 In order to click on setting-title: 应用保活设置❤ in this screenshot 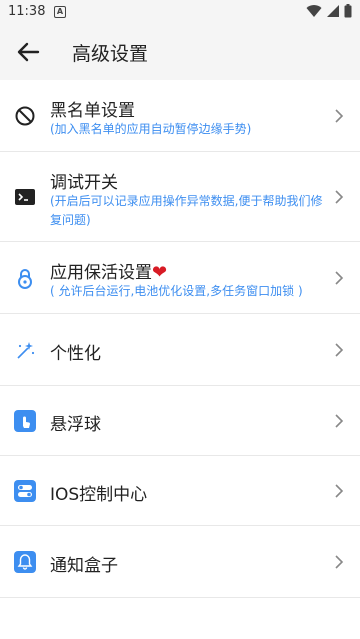, I will do `click(109, 272)`.